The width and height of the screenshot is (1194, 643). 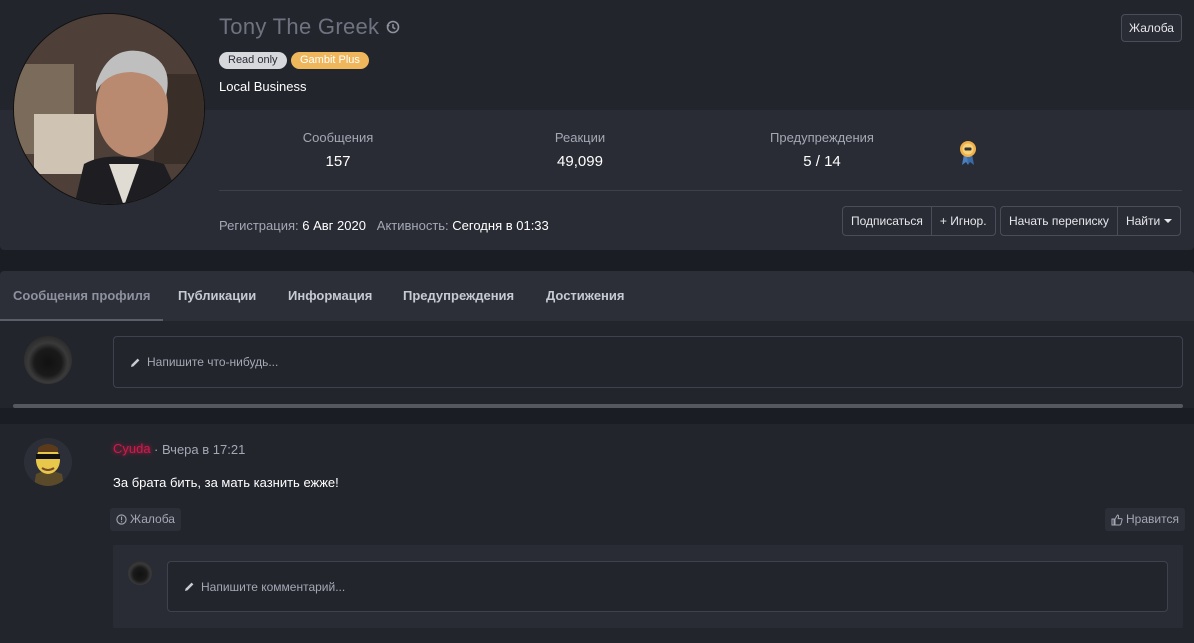 I want to click on read-only-badge: Read only, so click(x=253, y=60).